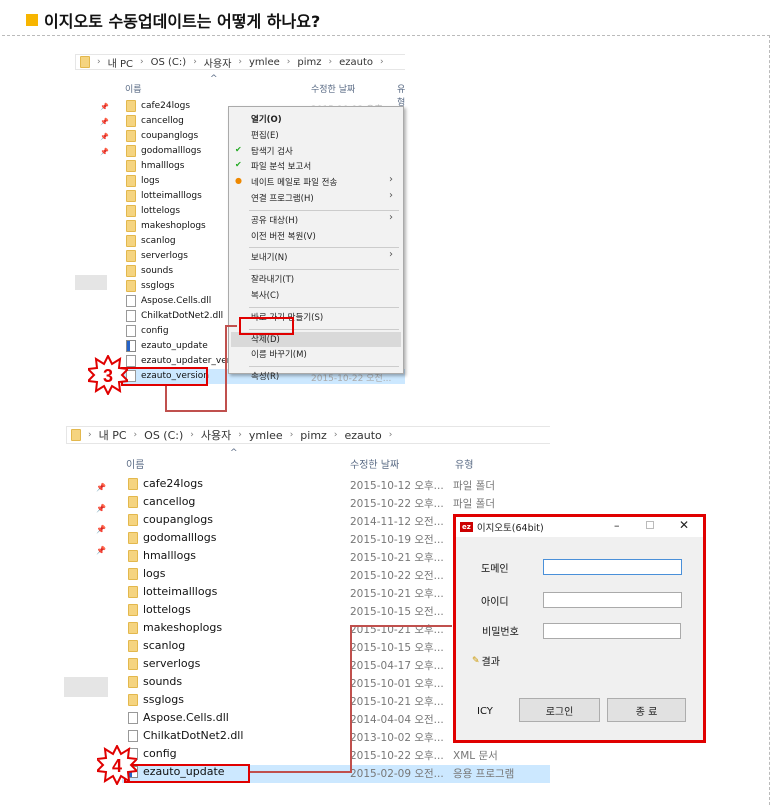  I want to click on dialog-title: 이지오토(64bit), so click(510, 528).